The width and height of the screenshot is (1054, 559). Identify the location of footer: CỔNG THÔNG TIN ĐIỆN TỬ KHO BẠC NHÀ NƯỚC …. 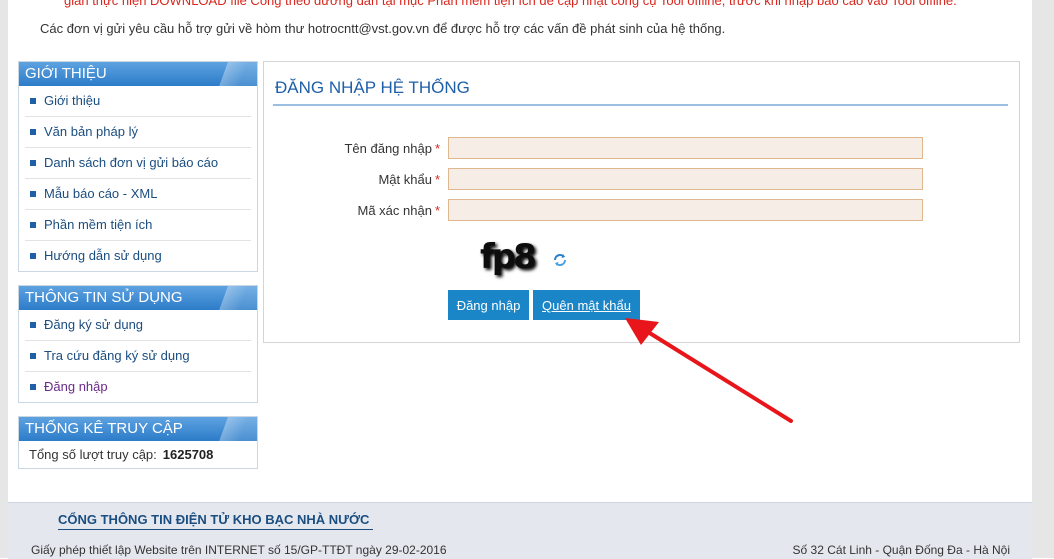
(520, 530).